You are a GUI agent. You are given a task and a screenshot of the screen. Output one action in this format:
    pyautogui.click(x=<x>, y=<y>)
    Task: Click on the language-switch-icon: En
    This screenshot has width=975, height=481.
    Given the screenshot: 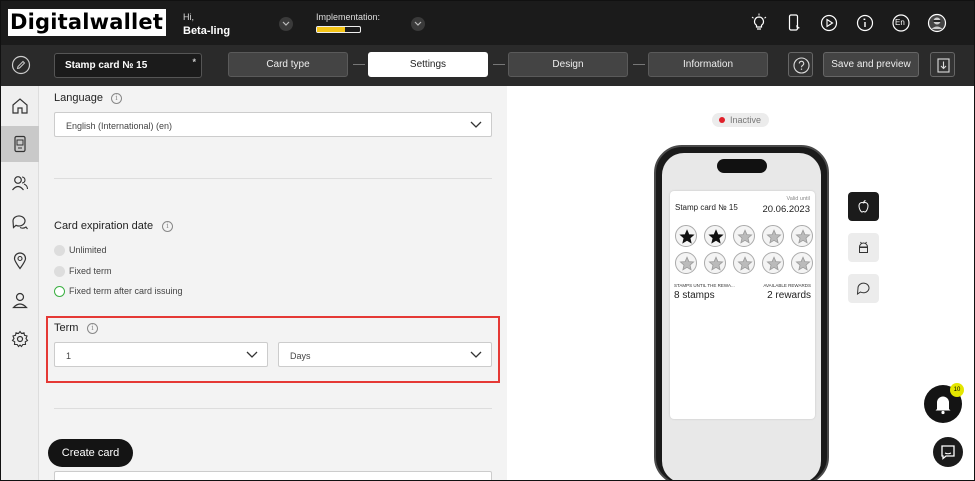 What is the action you would take?
    pyautogui.click(x=901, y=23)
    